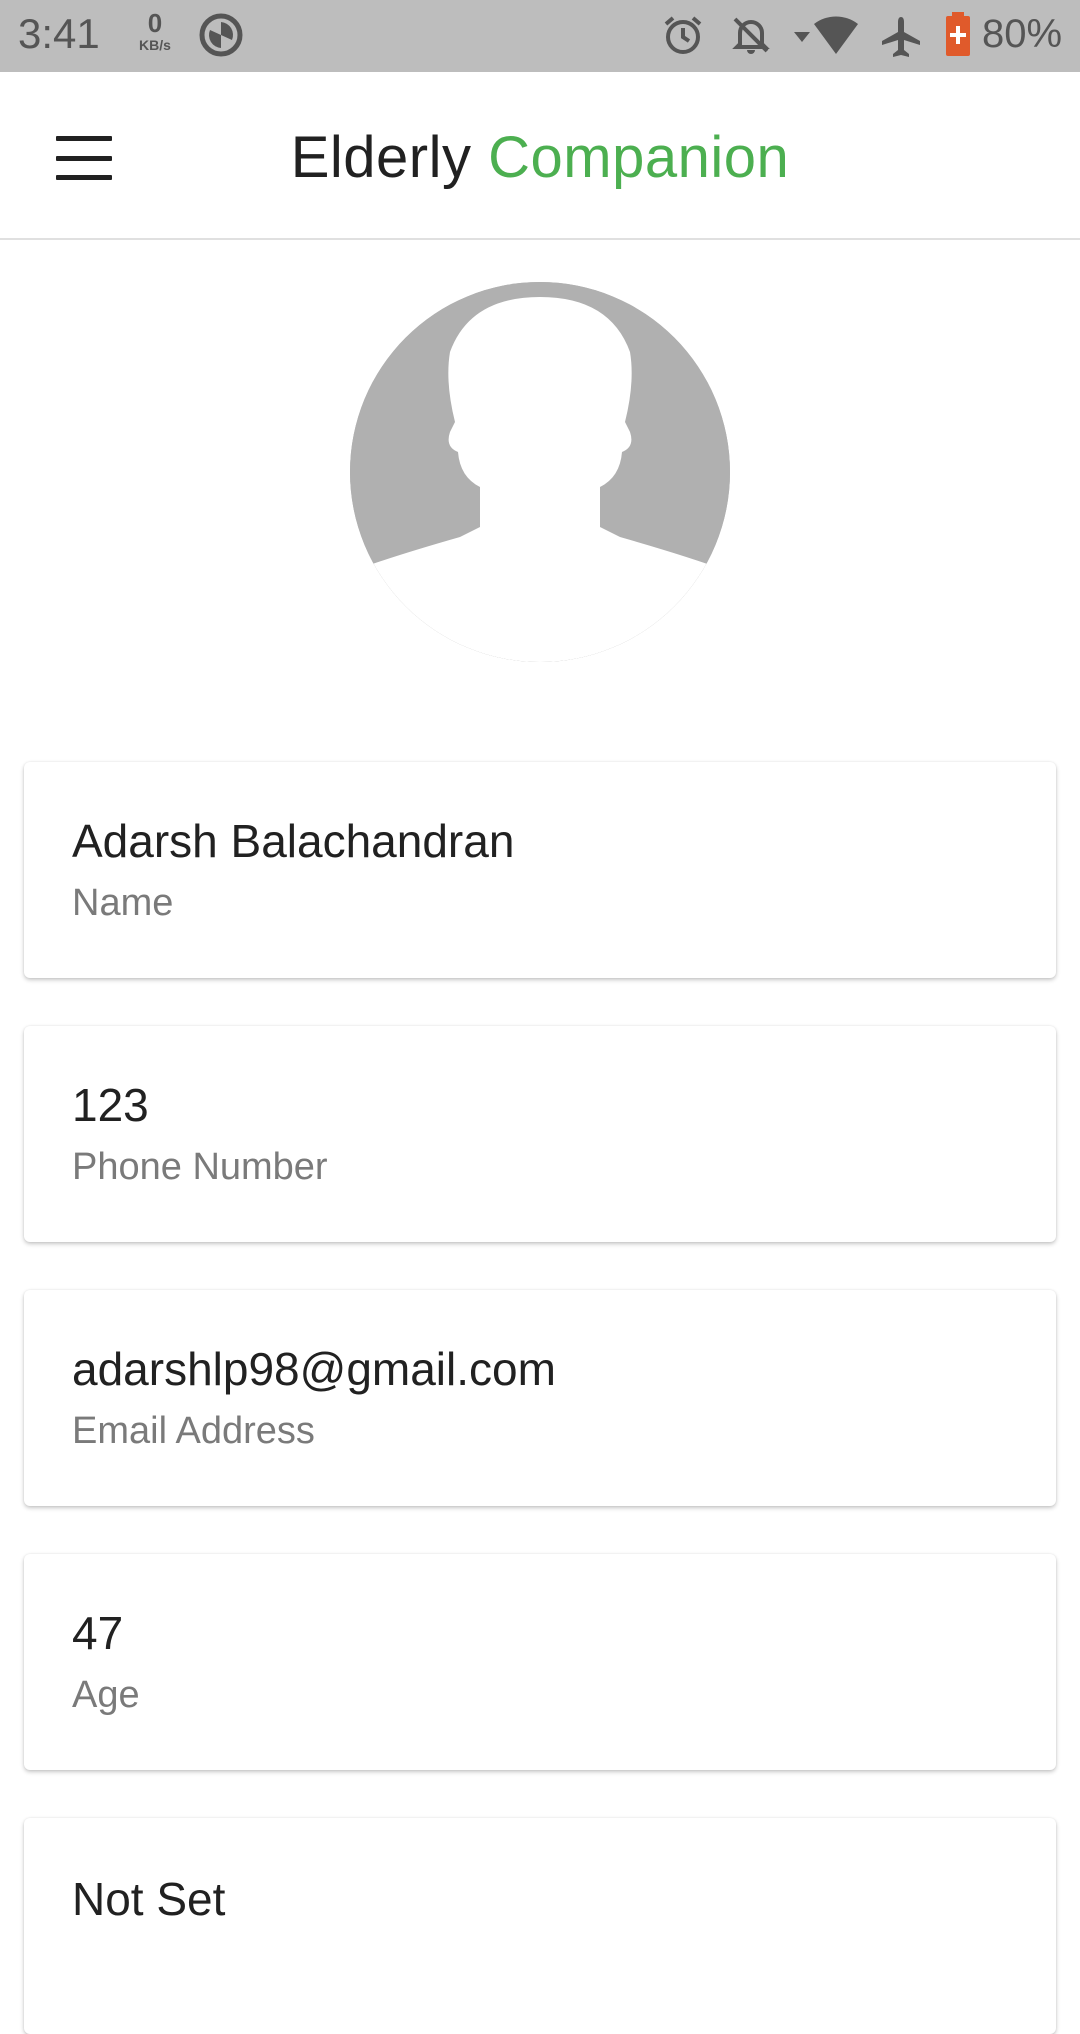  What do you see at coordinates (540, 706) in the screenshot?
I see `avatar-caption` at bounding box center [540, 706].